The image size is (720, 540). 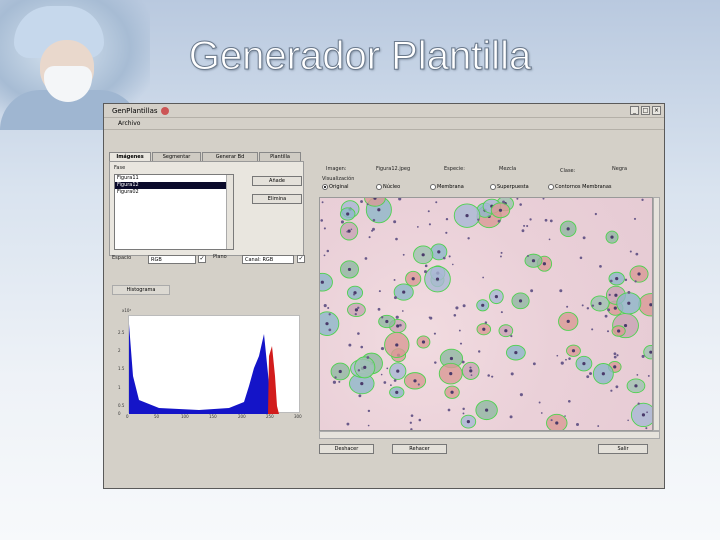 I want to click on y-tick: 1.5, so click(x=121, y=368).